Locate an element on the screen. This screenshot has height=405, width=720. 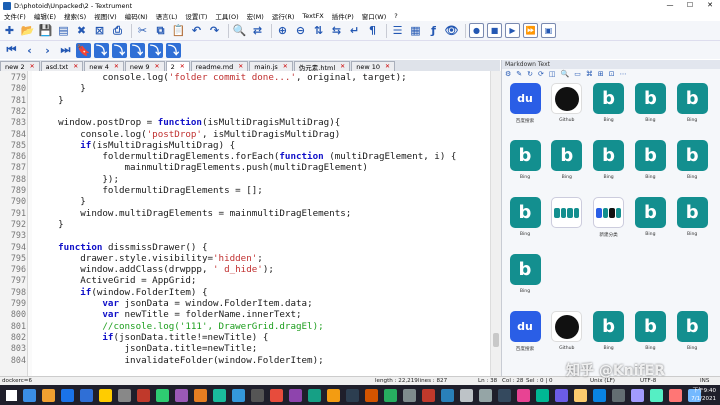
find-icon: 🔍 is located at coordinates (239, 30).